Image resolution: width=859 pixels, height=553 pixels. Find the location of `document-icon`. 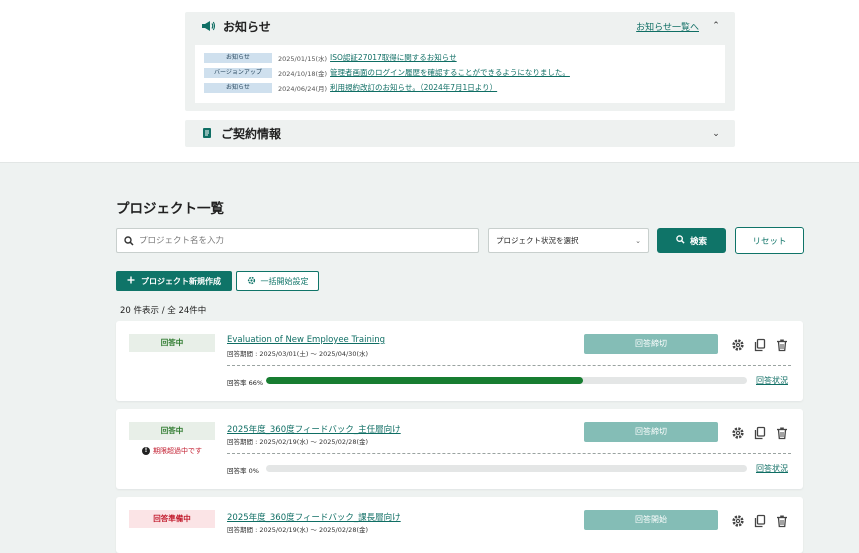

document-icon is located at coordinates (207, 133).